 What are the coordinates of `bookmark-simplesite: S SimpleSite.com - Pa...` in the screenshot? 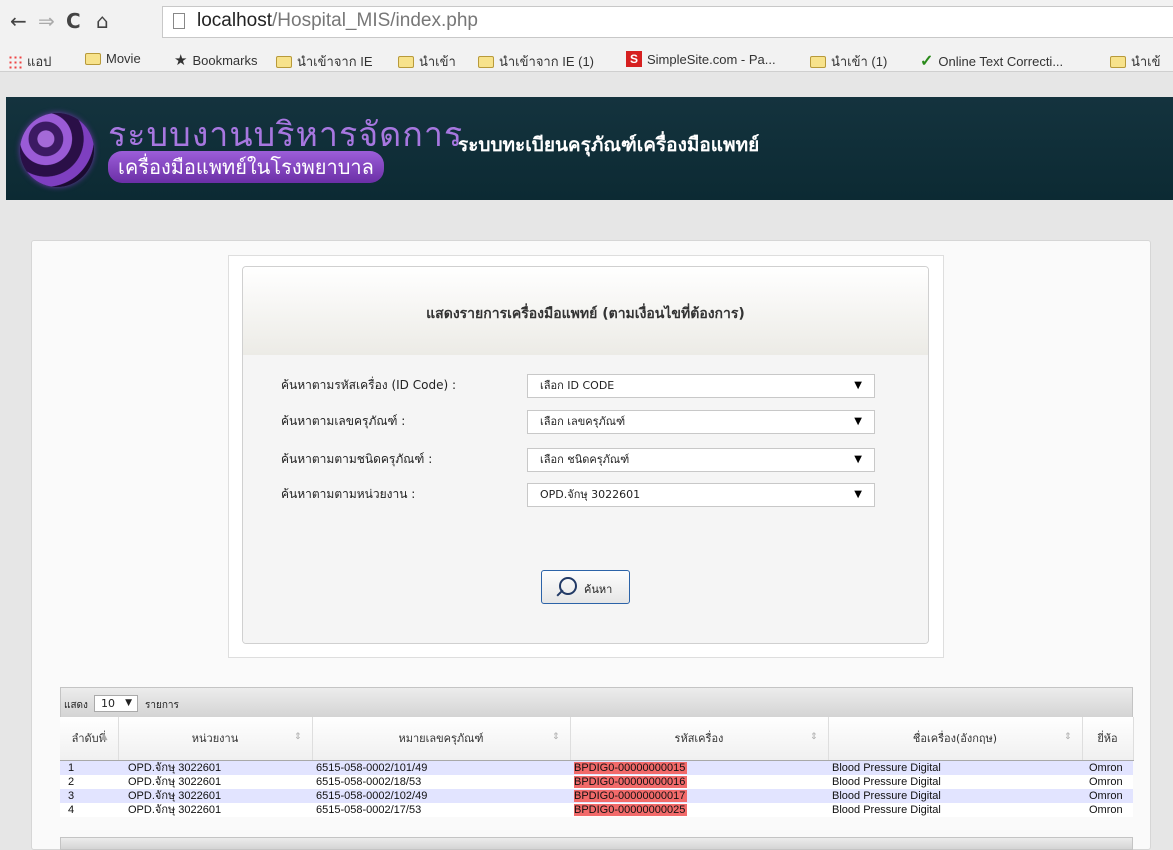 It's located at (701, 59).